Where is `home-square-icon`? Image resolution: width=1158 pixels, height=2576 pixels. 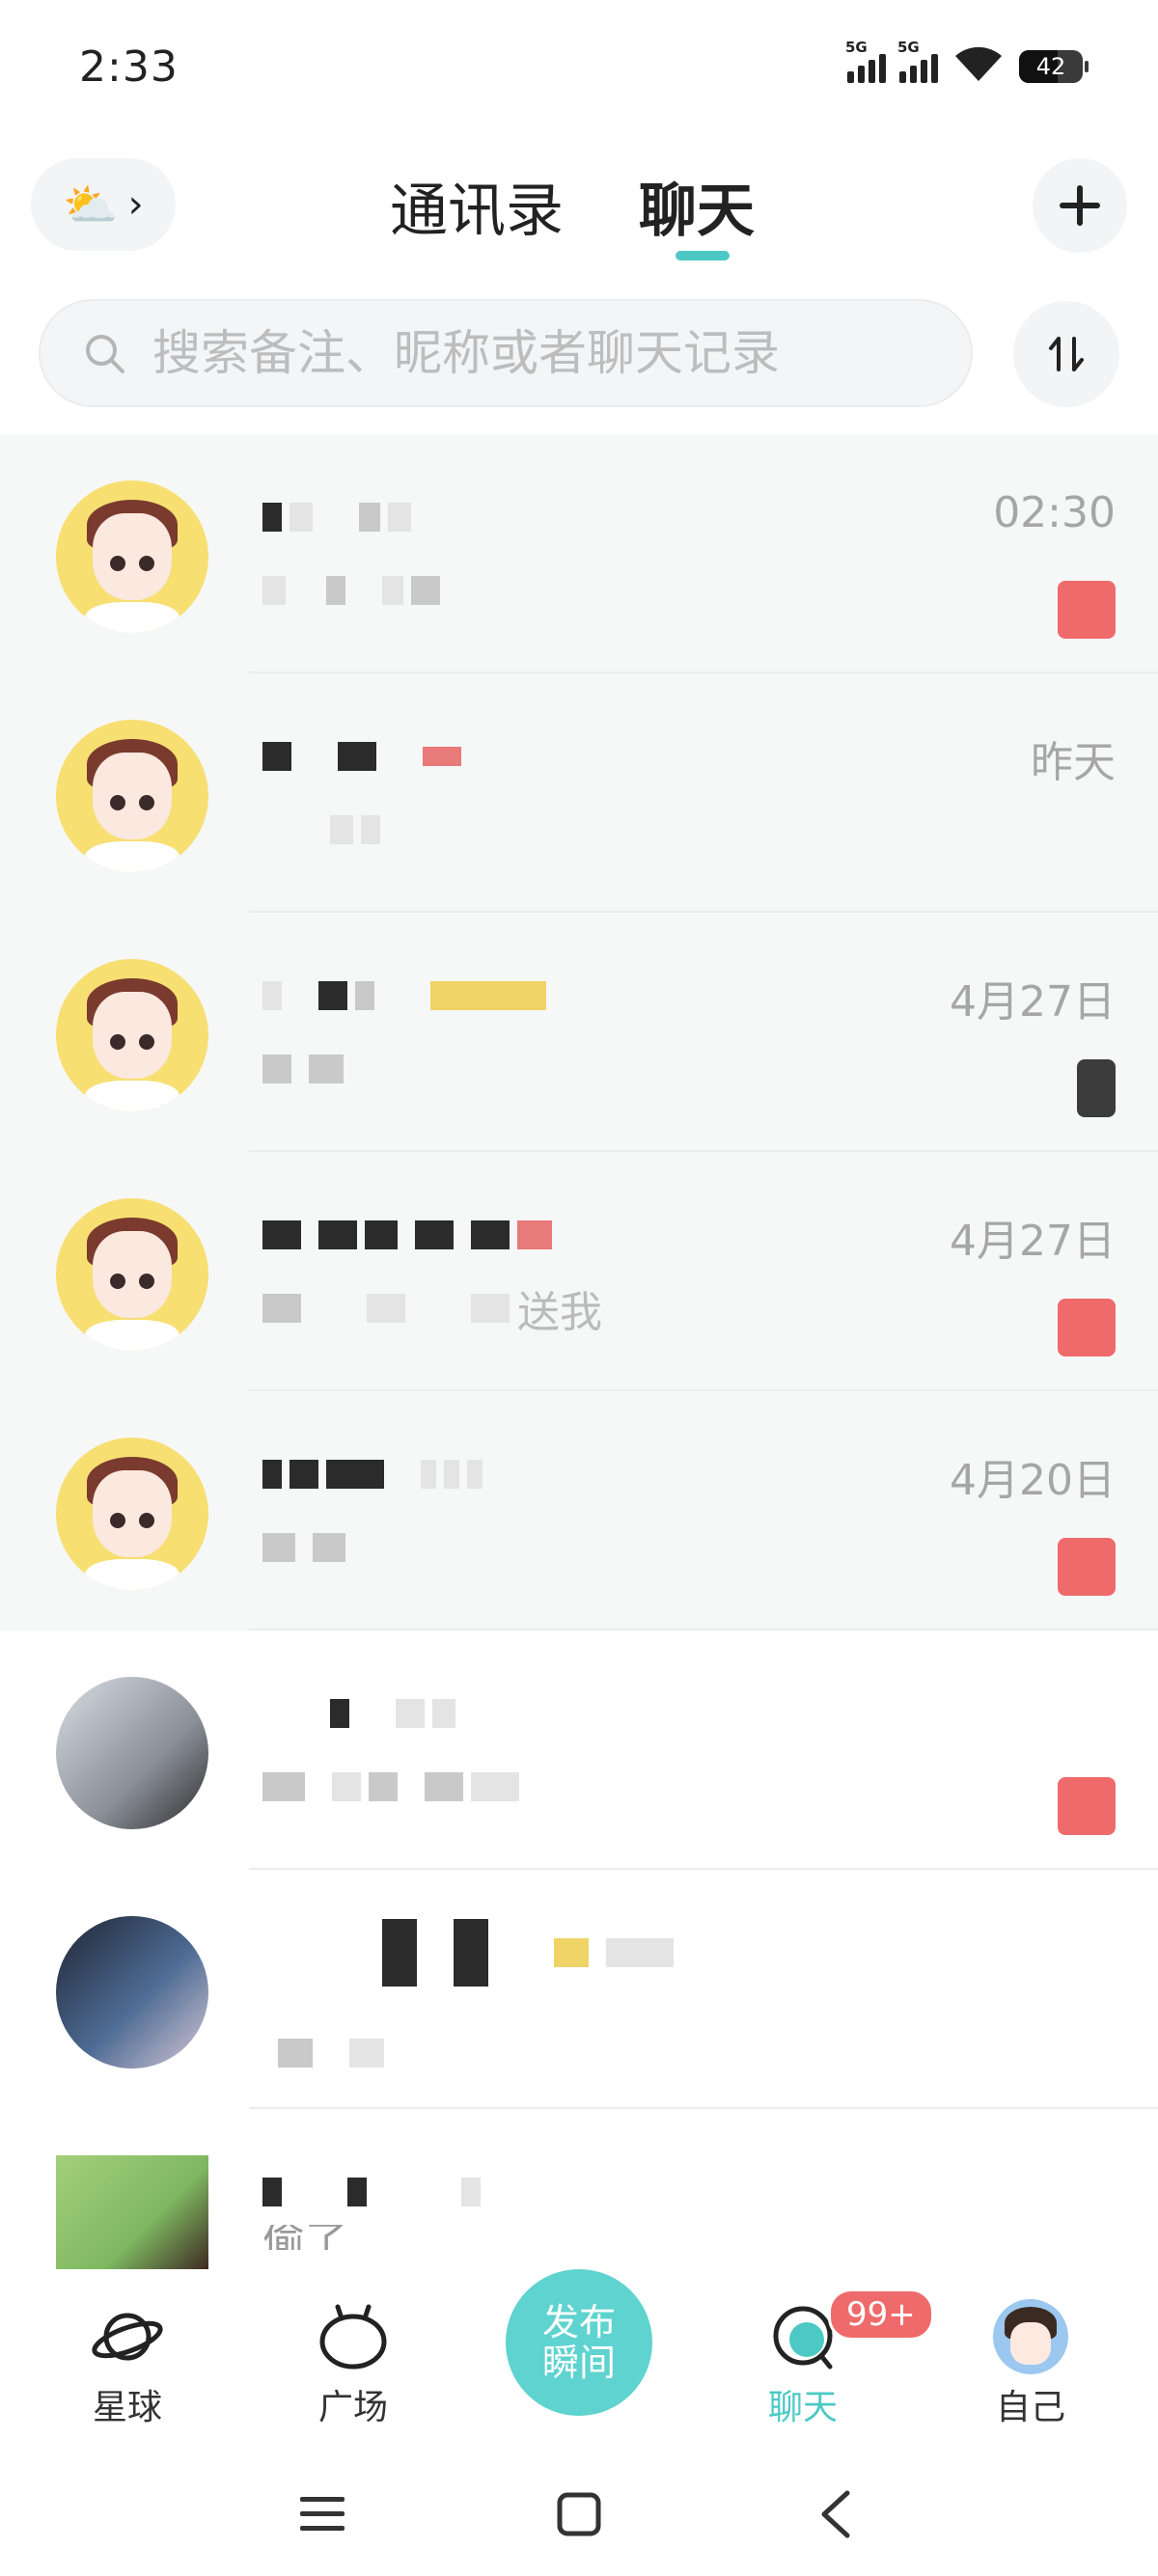 home-square-icon is located at coordinates (579, 2514).